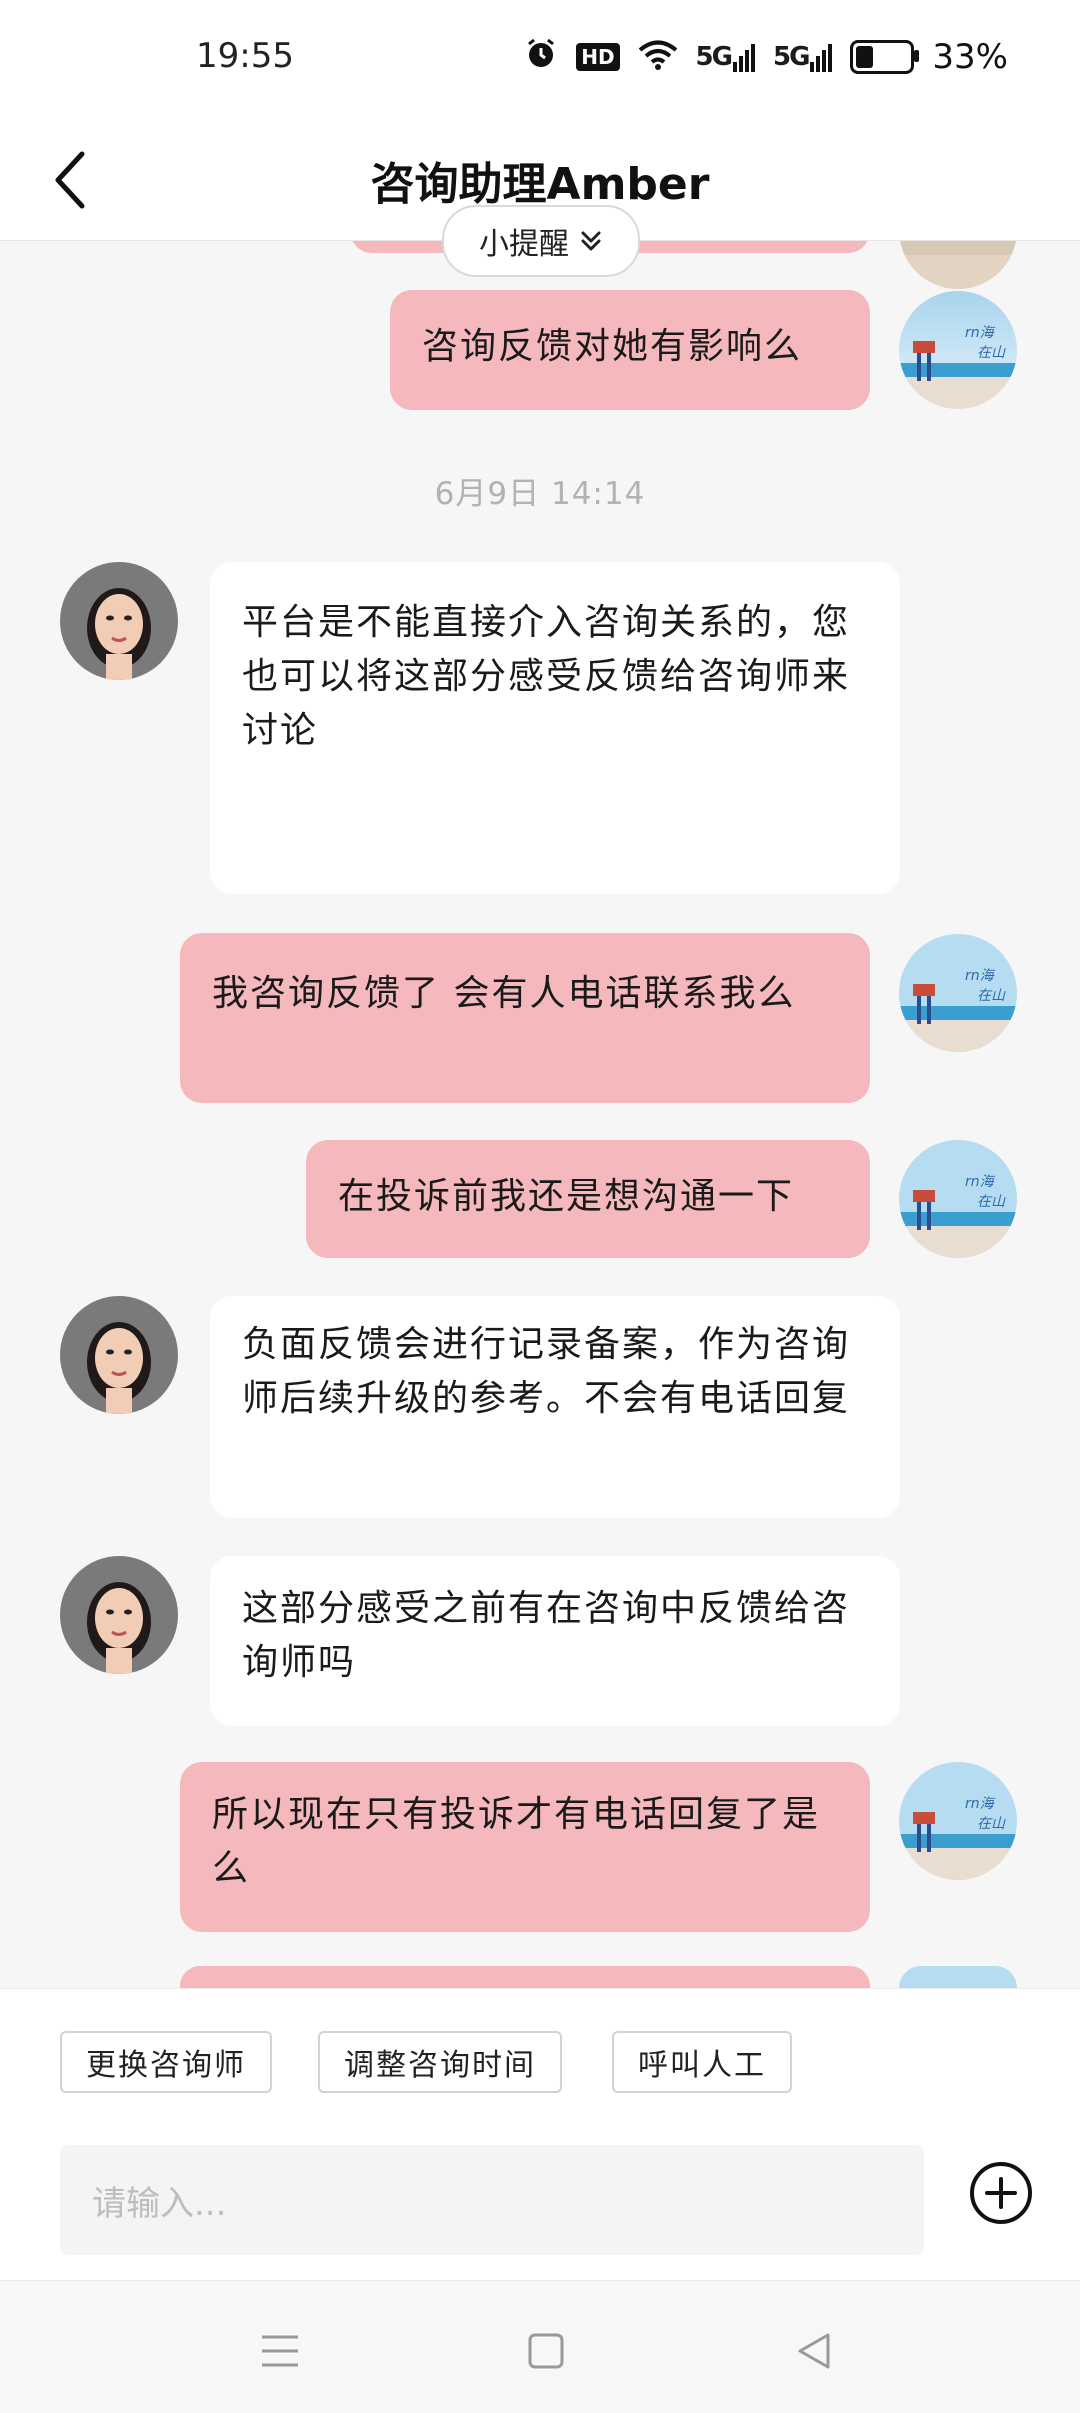  I want to click on quick-action-change-counselor: 更换咨询师, so click(166, 2062).